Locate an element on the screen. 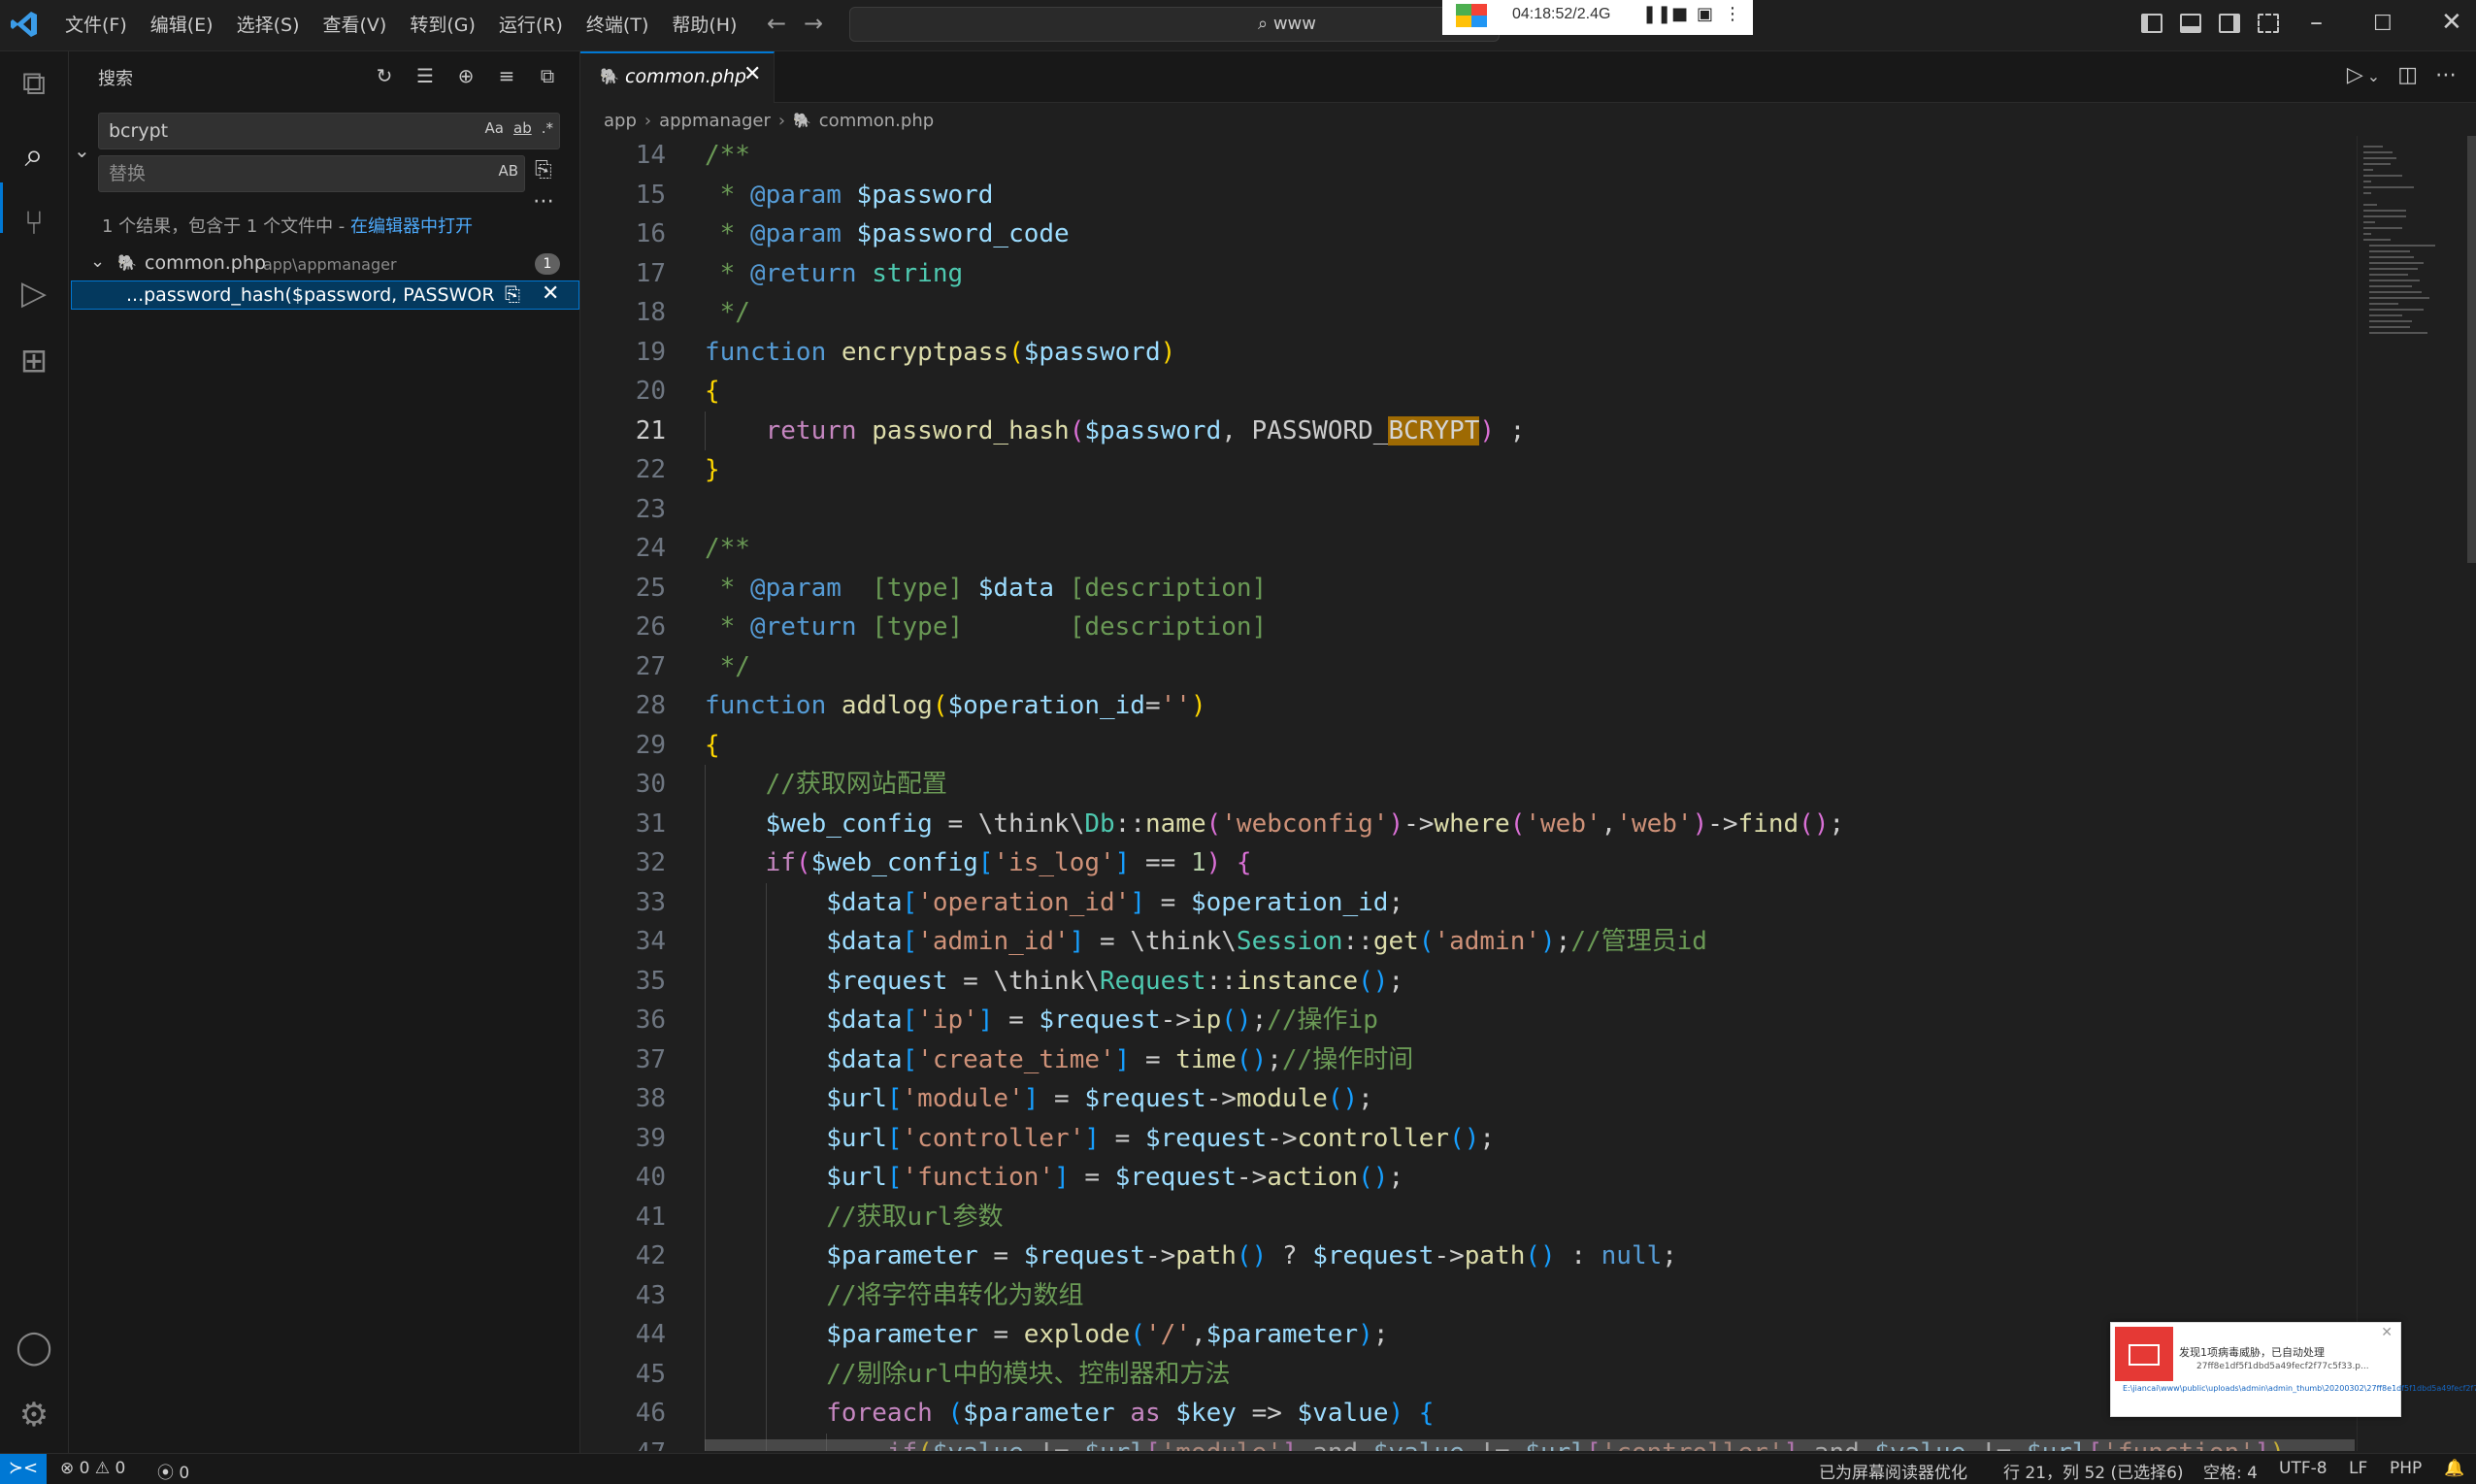 The height and width of the screenshot is (1484, 2476). notifications-bell-icon: 🔔 is located at coordinates (2454, 1468).